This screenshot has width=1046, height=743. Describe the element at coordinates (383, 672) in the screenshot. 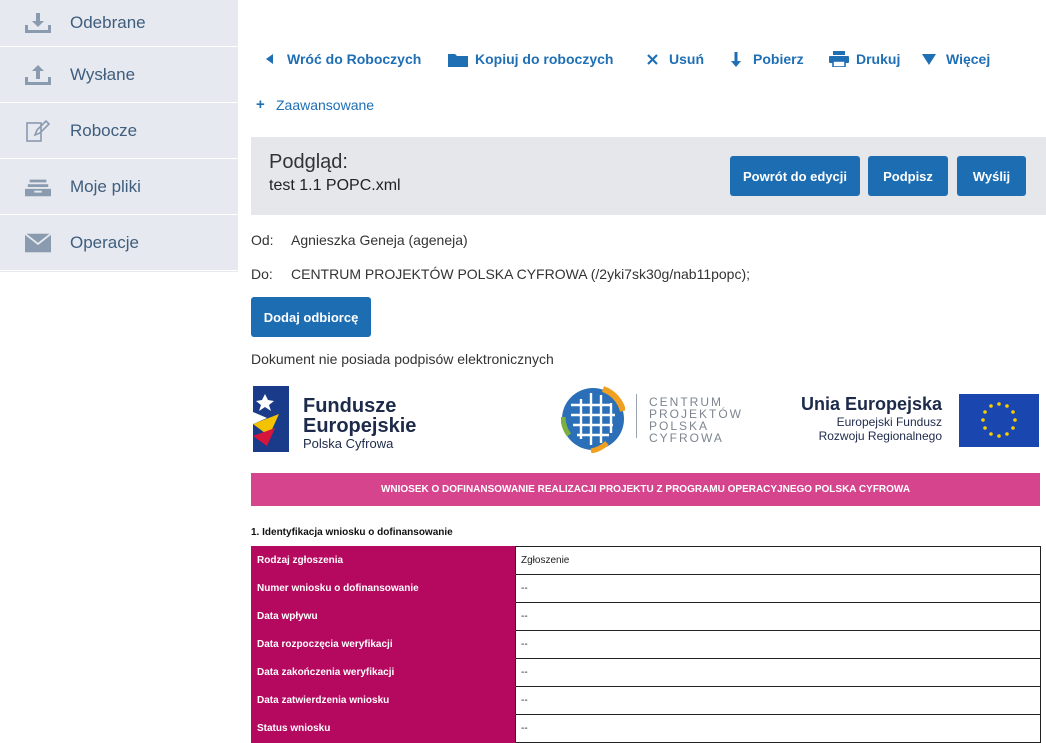

I see `row-label: Data zakończenia weryfikacji` at that location.